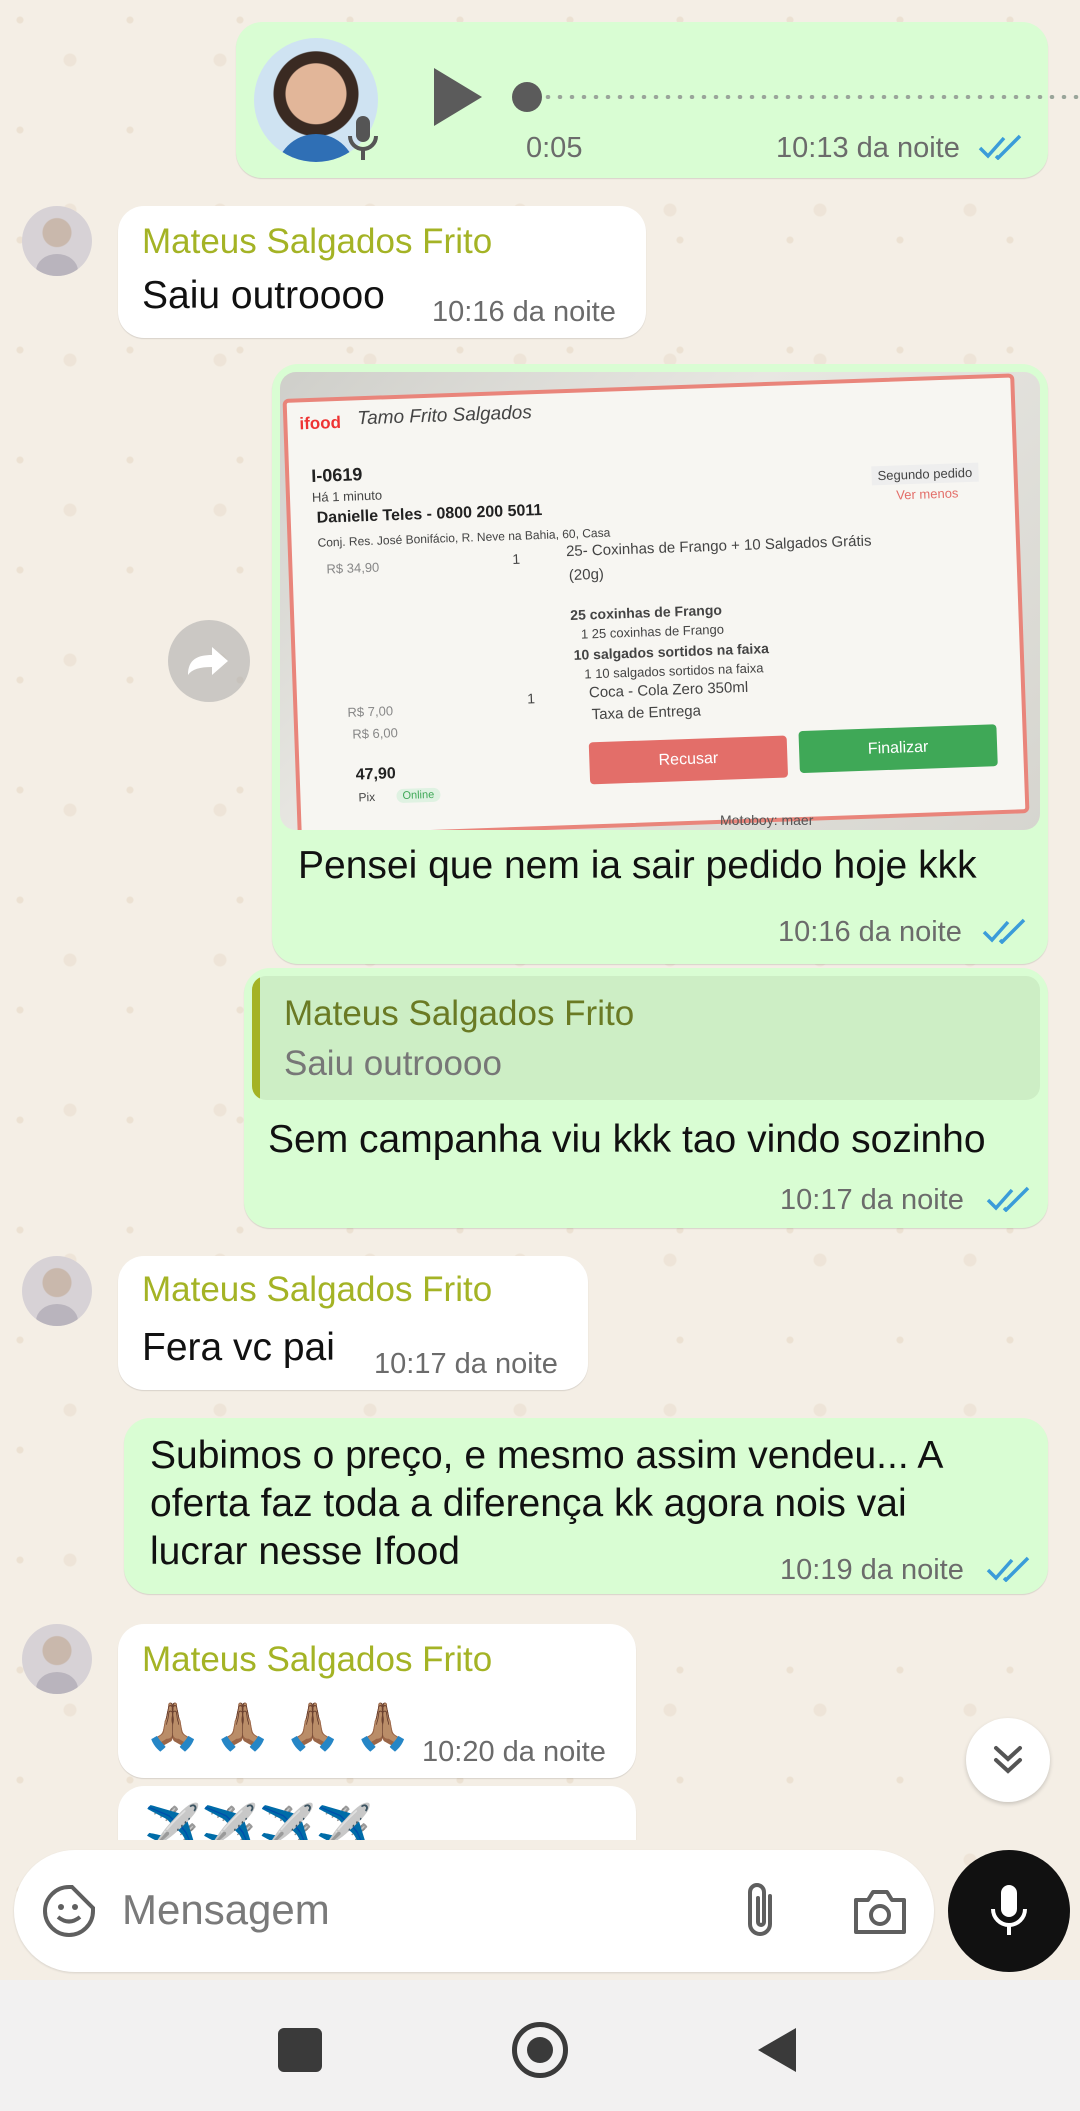  What do you see at coordinates (429, 514) in the screenshot?
I see `customer-name: Danielle Teles - 0800 200 5011` at bounding box center [429, 514].